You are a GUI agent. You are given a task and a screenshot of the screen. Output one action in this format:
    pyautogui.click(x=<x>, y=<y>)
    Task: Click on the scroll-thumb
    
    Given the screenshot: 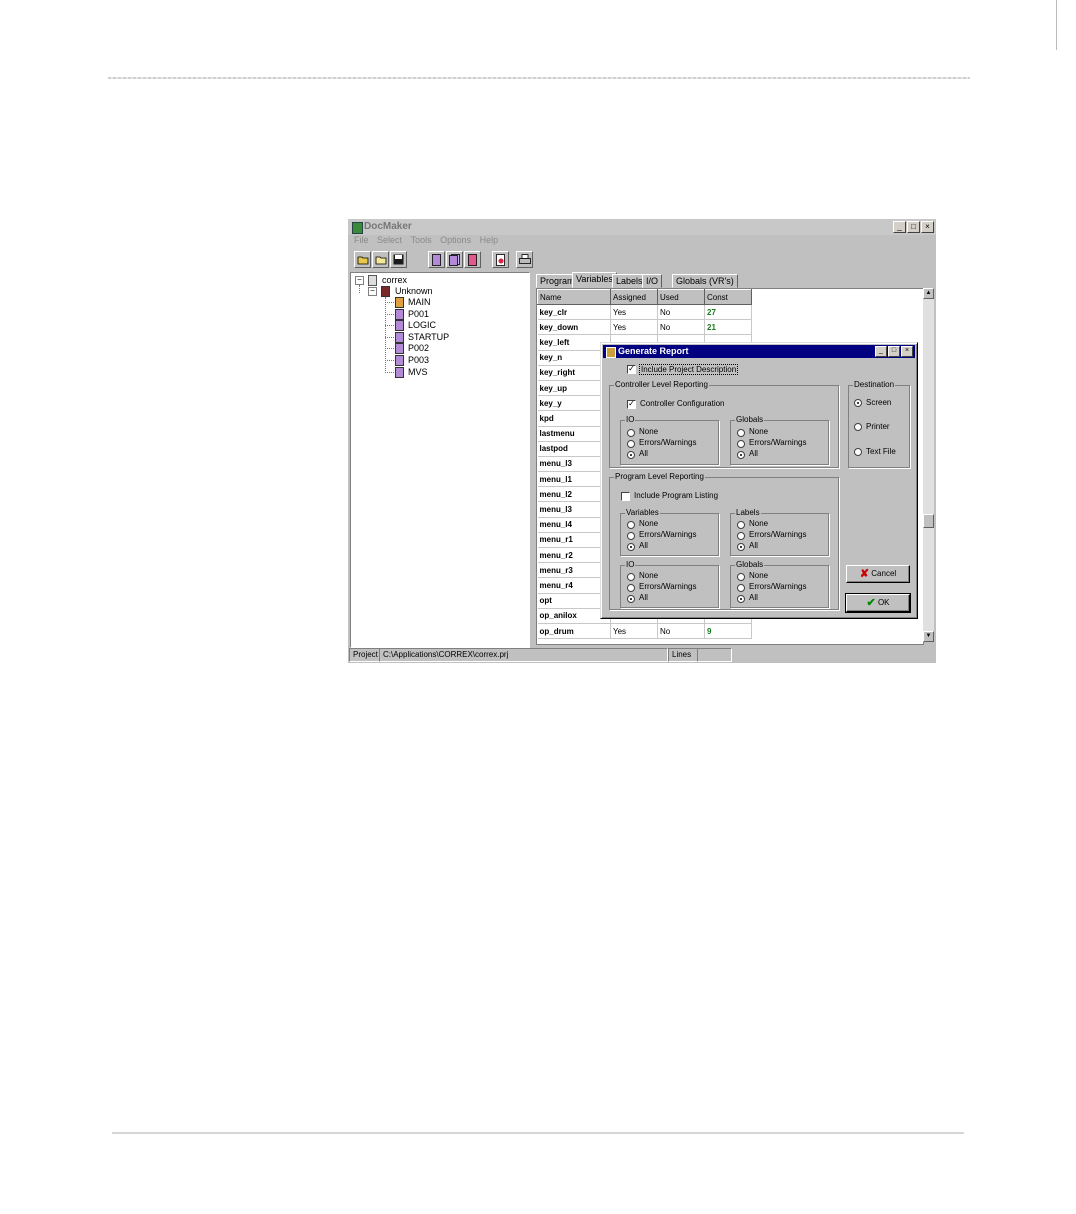 What is the action you would take?
    pyautogui.click(x=928, y=521)
    